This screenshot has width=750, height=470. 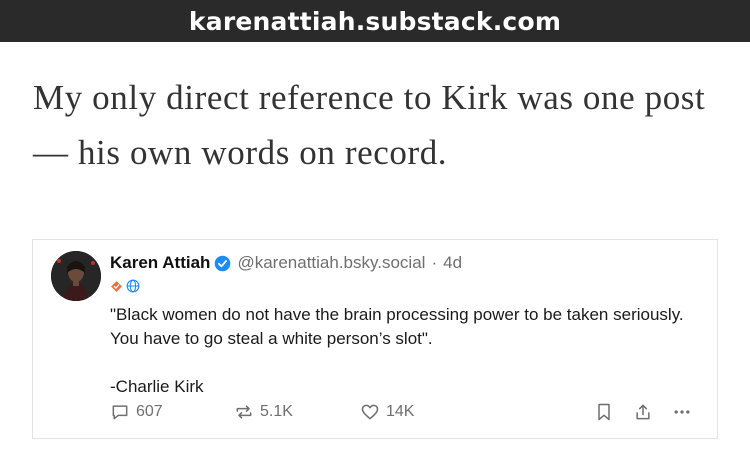 What do you see at coordinates (149, 411) in the screenshot?
I see `reply-count: 607` at bounding box center [149, 411].